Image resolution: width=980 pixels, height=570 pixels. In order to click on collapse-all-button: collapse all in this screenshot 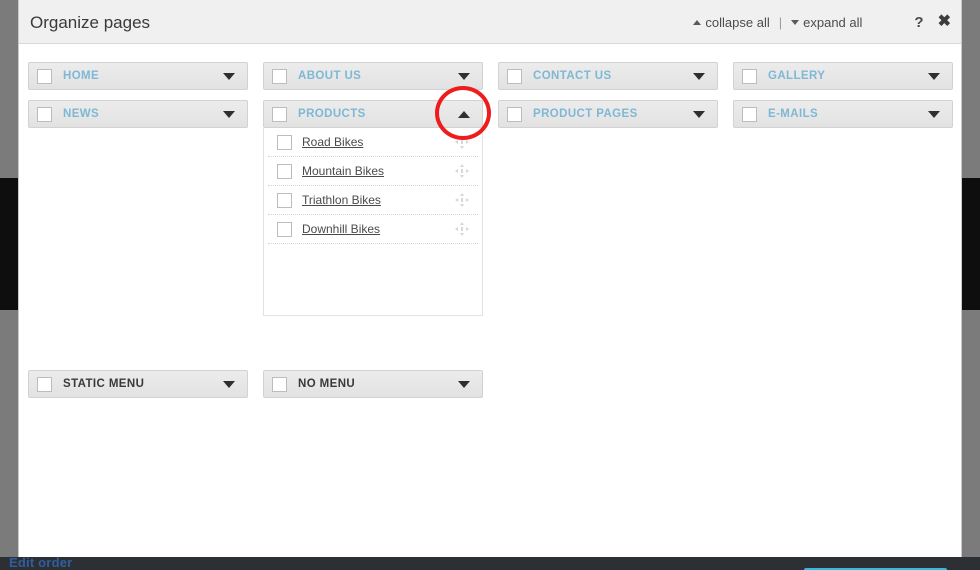, I will do `click(731, 22)`.